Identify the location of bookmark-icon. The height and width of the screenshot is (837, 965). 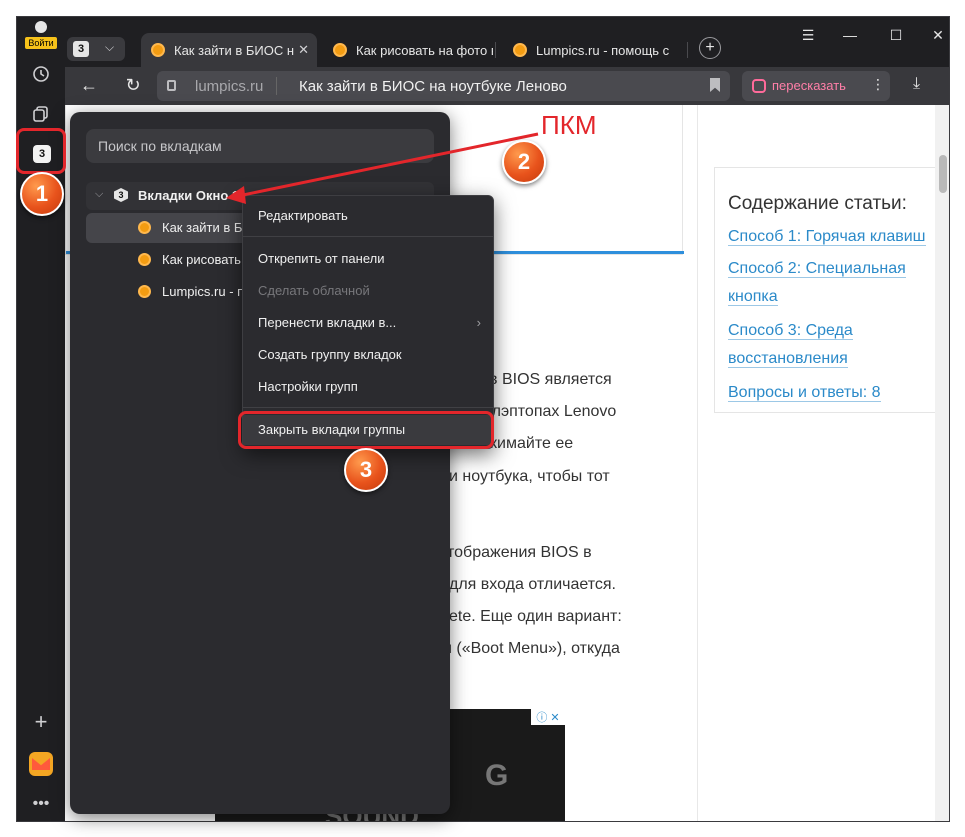
(715, 85).